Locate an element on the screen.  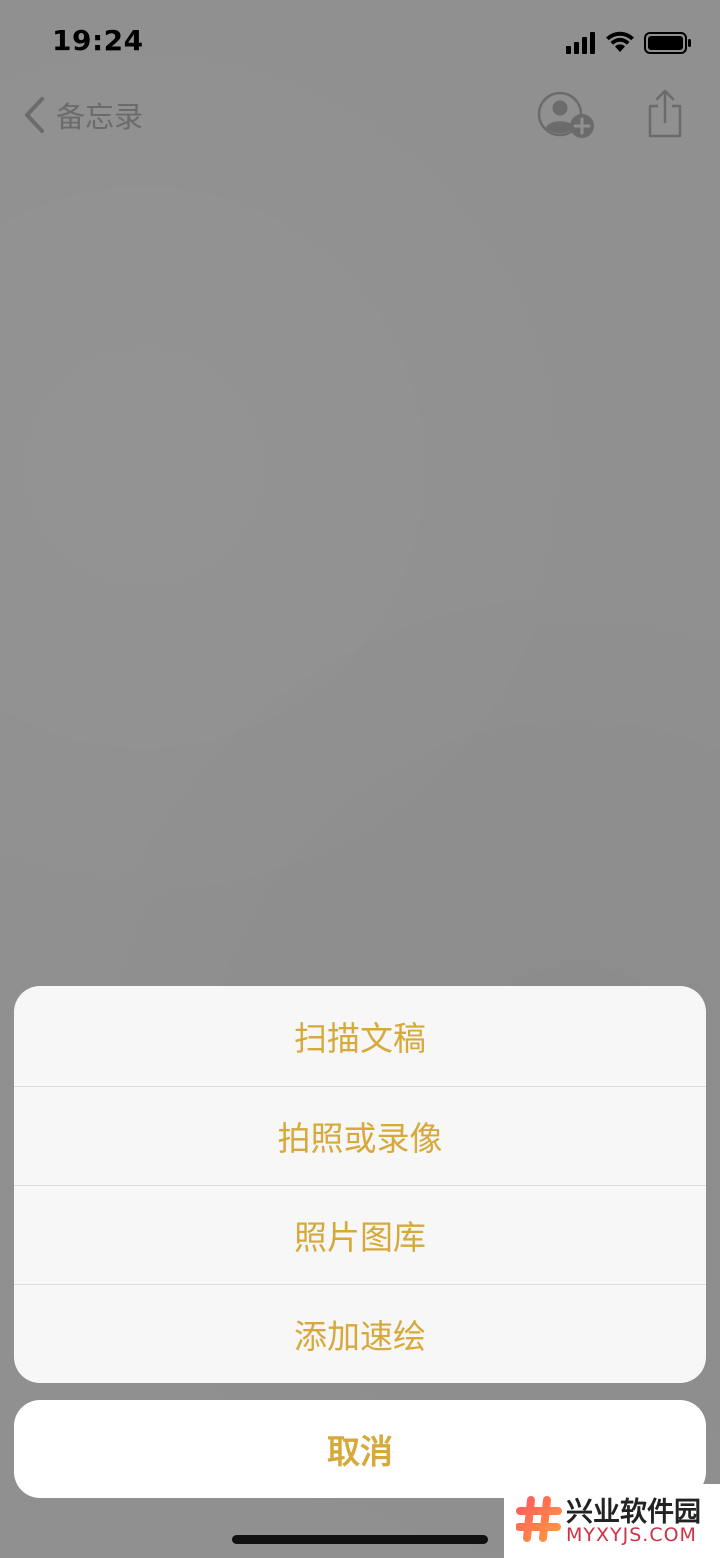
take-photo-or-video-option: 拍照或录像 is located at coordinates (360, 1135).